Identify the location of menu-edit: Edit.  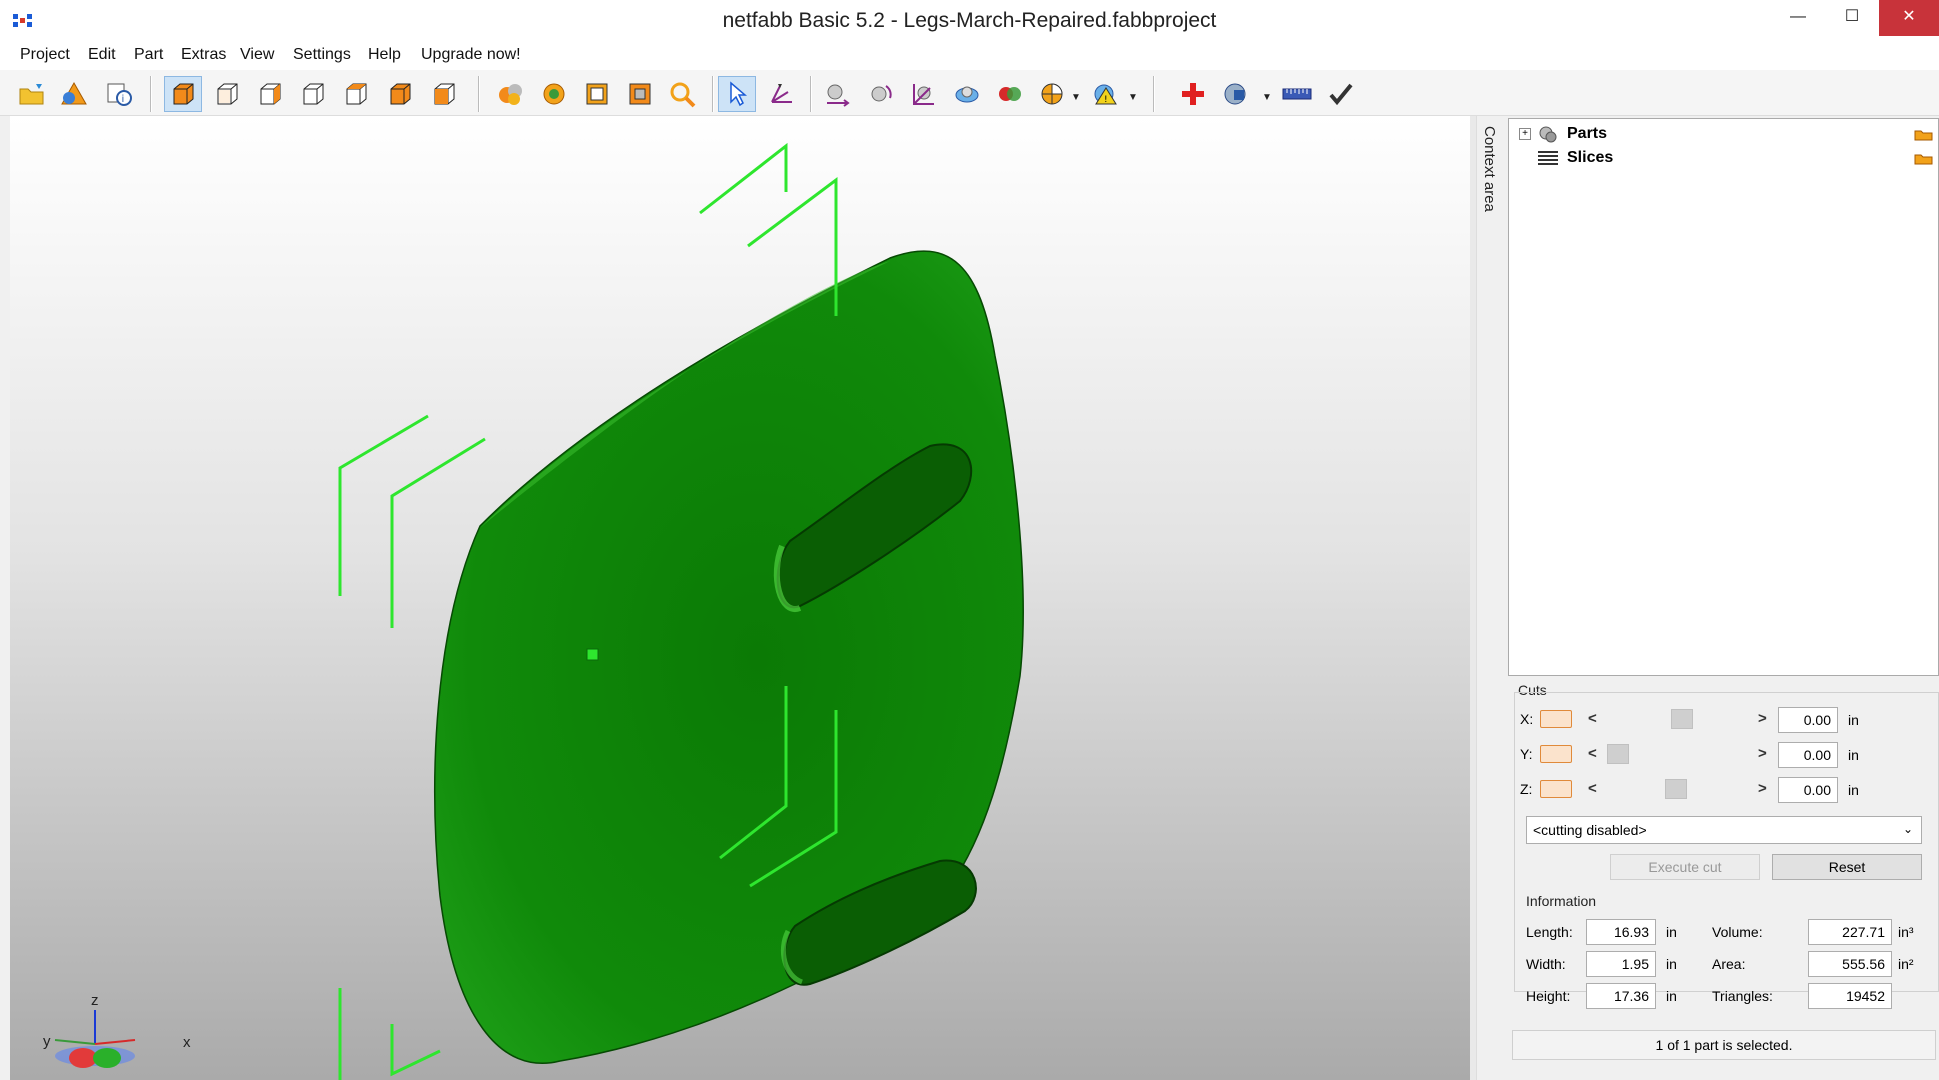
(102, 55).